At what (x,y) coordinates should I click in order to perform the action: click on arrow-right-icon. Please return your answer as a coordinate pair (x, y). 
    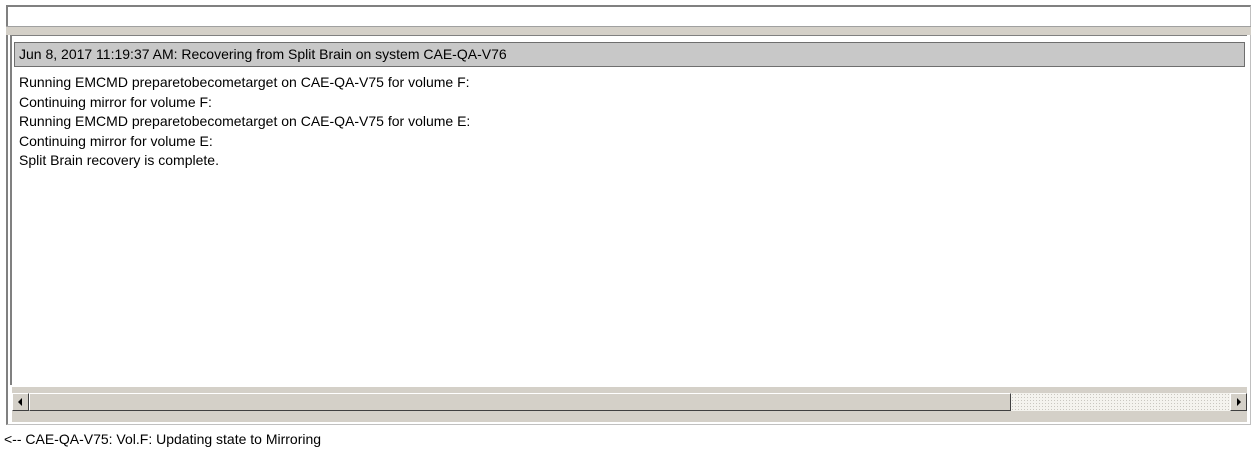
    Looking at the image, I should click on (1239, 402).